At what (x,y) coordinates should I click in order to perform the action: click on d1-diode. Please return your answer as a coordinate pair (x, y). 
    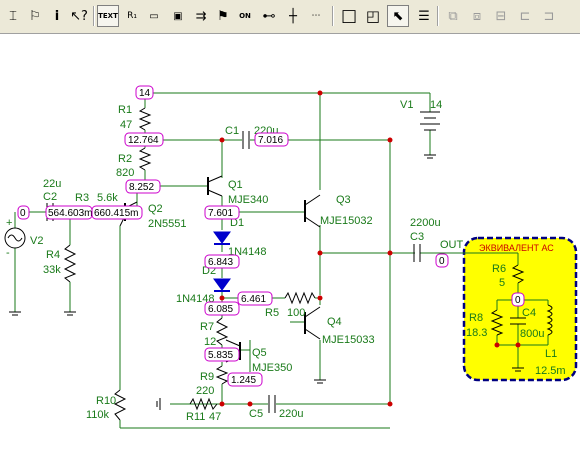
    Looking at the image, I should click on (222, 237).